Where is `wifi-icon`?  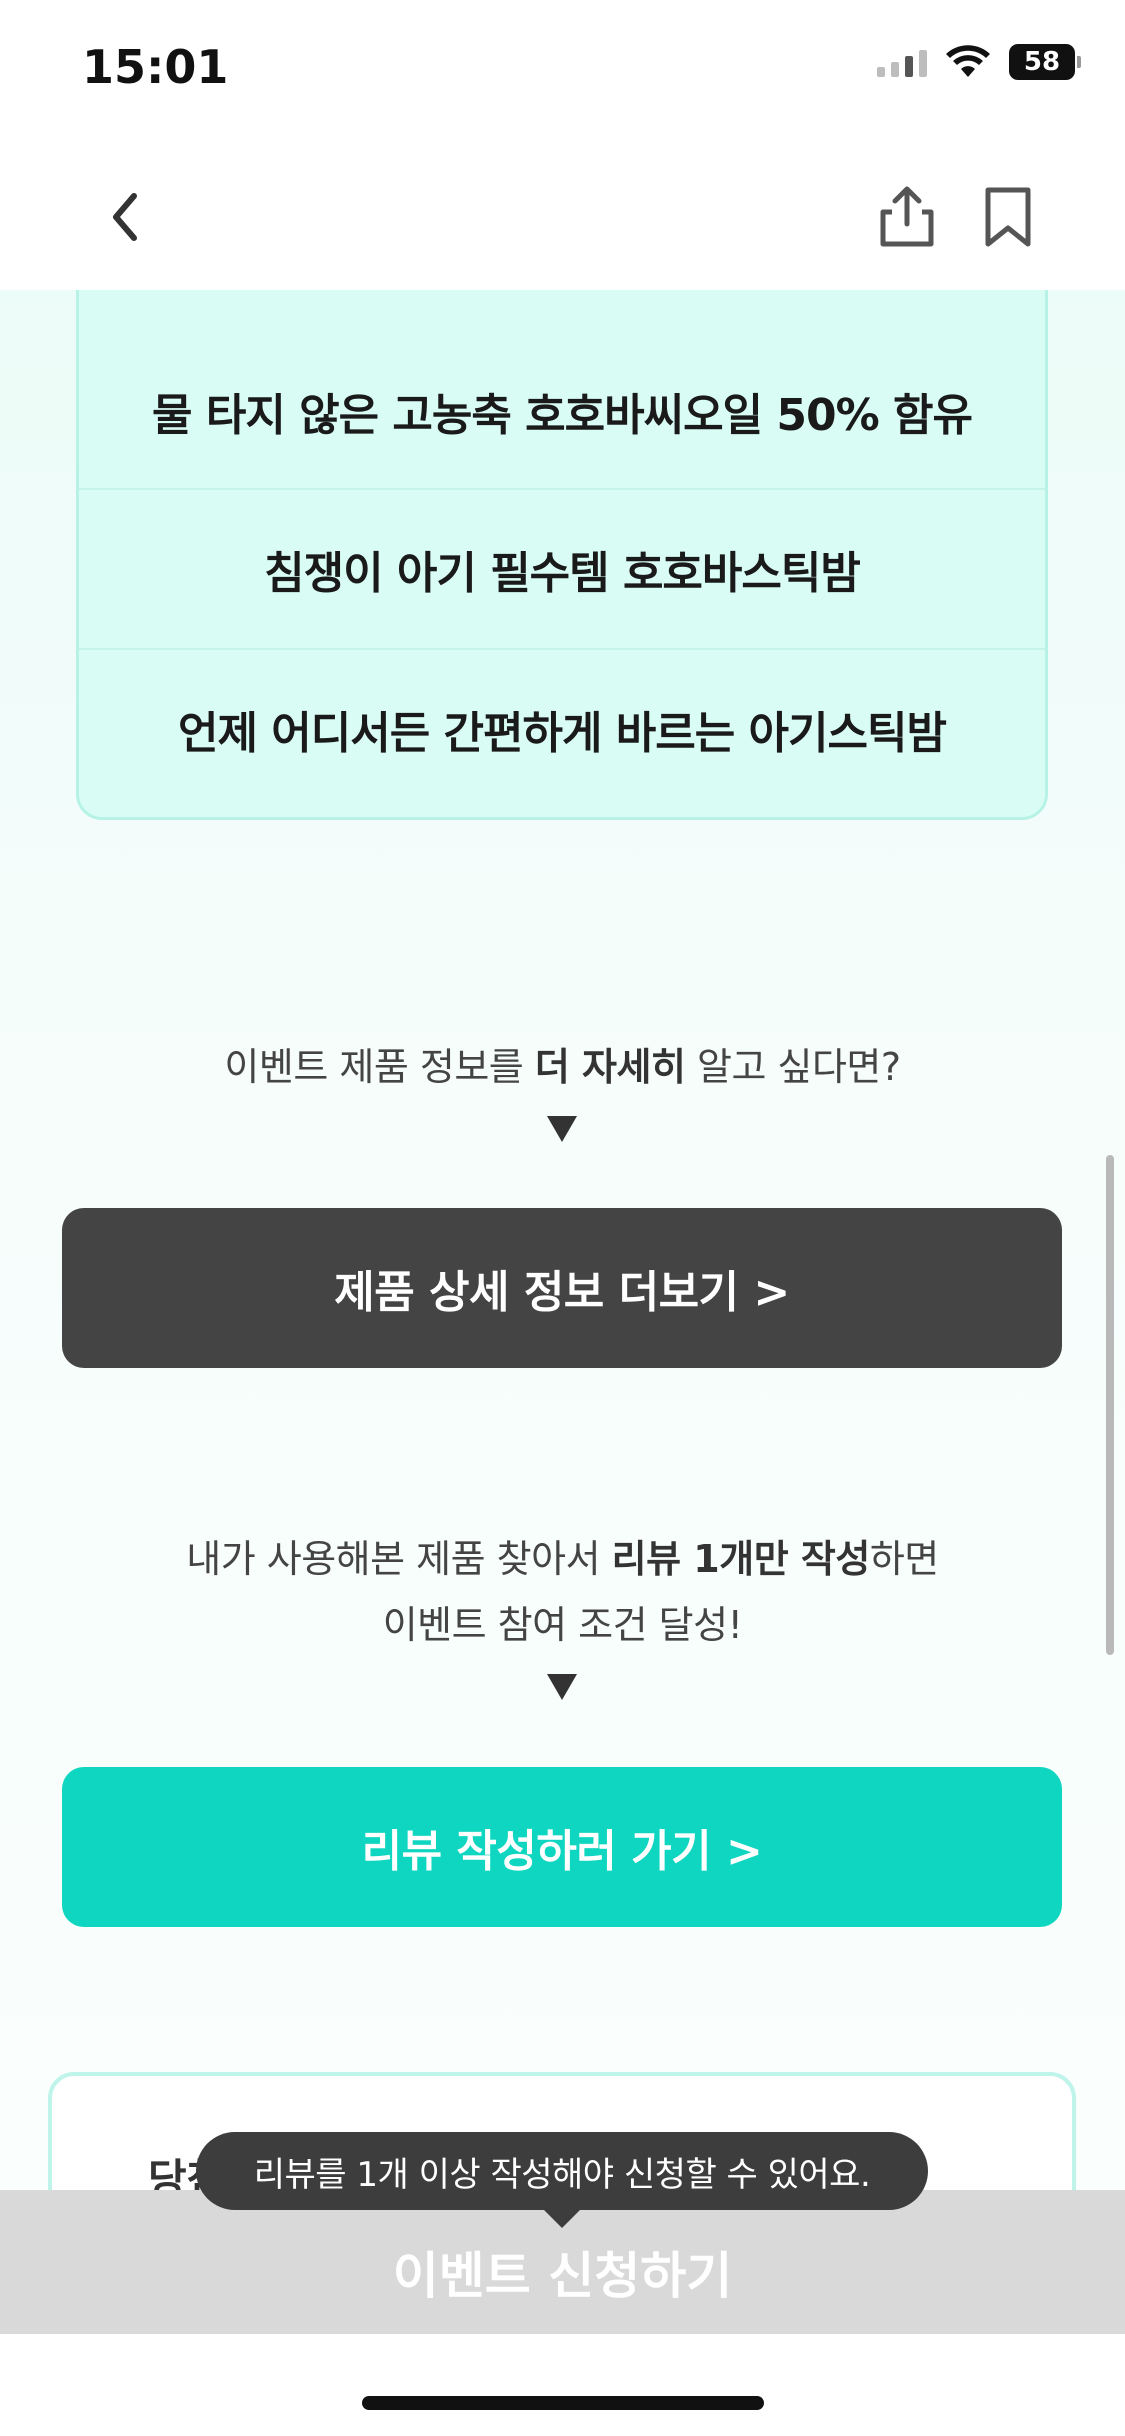 wifi-icon is located at coordinates (968, 61).